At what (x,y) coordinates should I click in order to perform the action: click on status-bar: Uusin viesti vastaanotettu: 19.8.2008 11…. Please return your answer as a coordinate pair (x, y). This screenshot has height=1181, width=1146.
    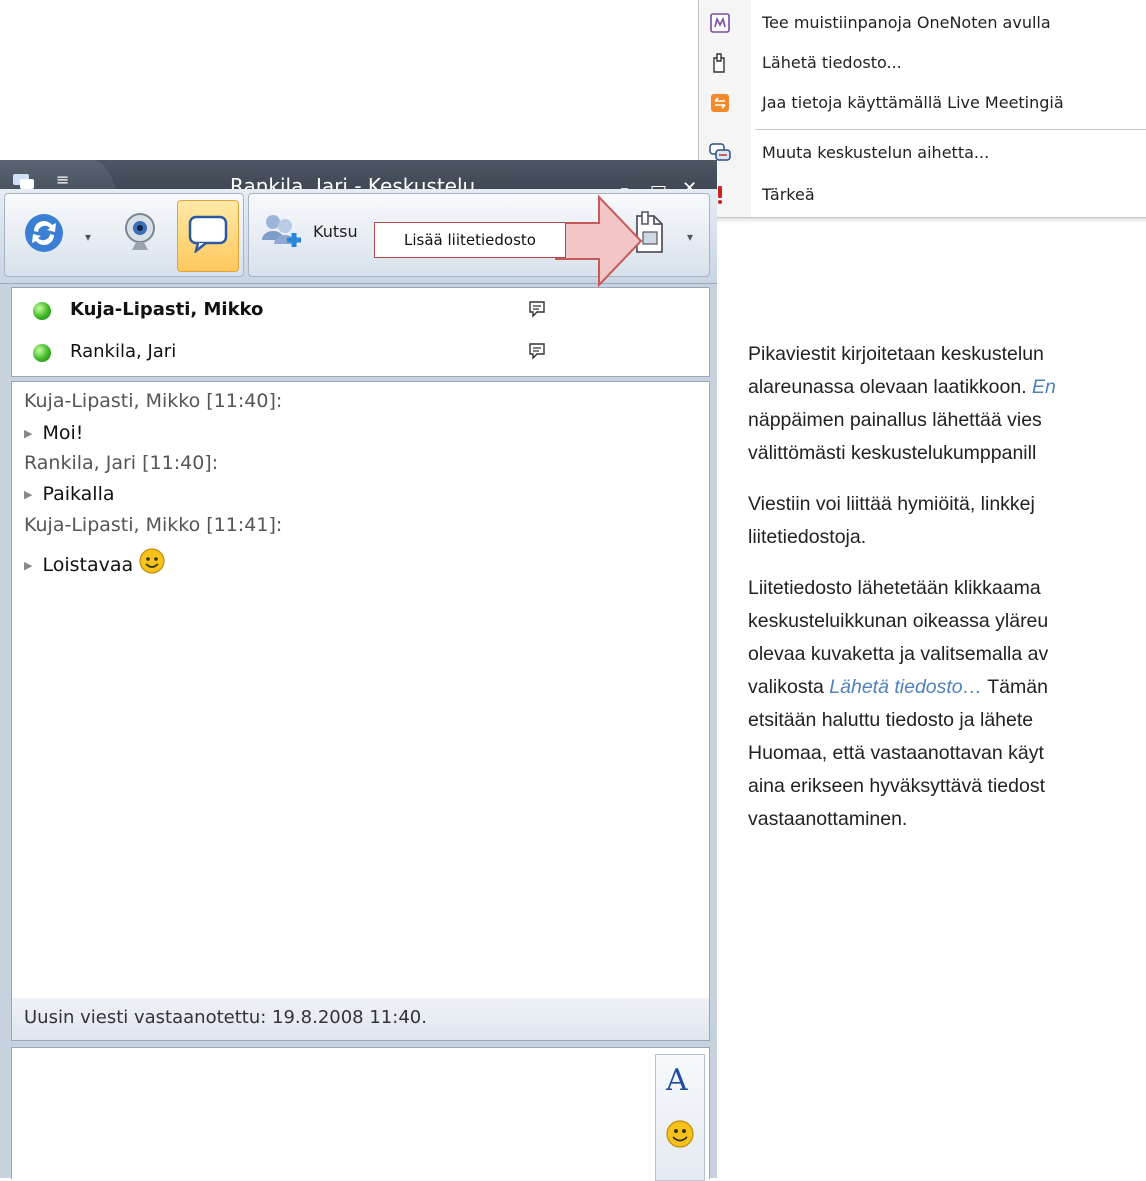
    Looking at the image, I should click on (360, 1019).